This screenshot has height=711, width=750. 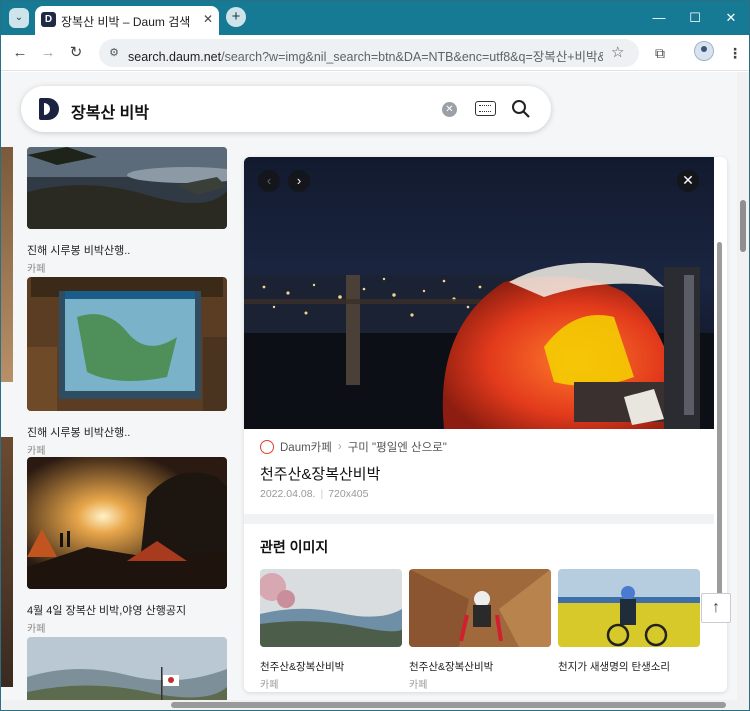 I want to click on tab-strip: ⌄ D 장복산 비박 – Daum 검색 ✕ + — ☐ ✕, so click(x=375, y=18).